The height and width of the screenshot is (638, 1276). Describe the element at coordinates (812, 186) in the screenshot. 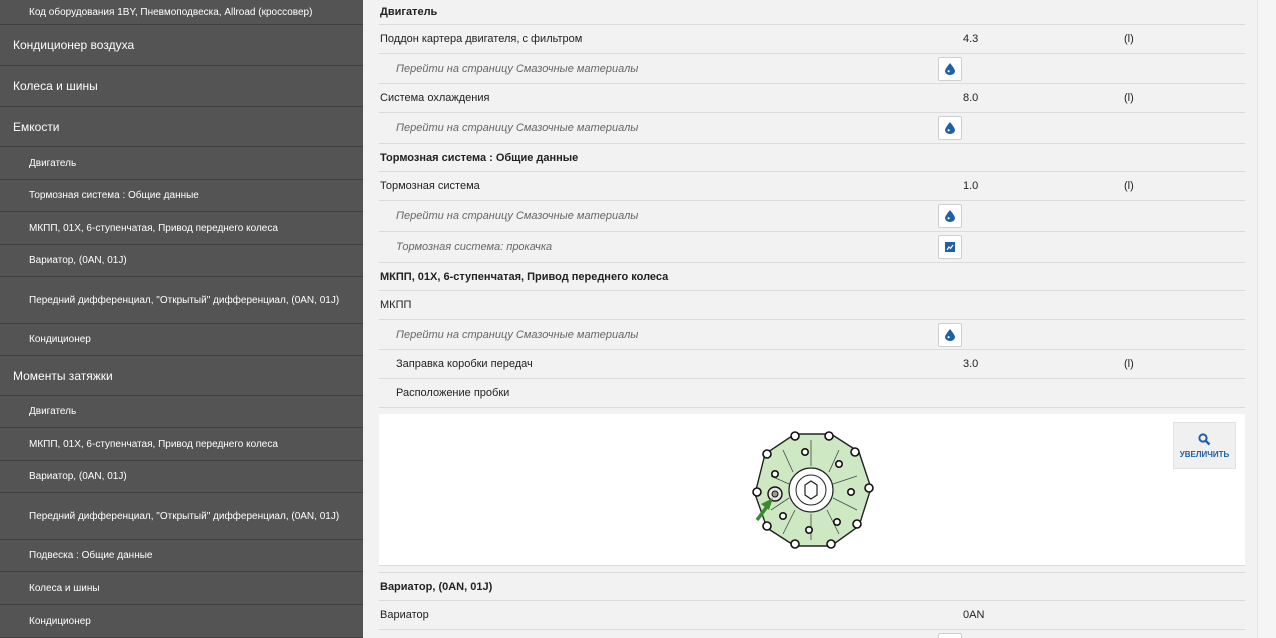

I see `table-row: Тормозная система 1.0 (l)` at that location.